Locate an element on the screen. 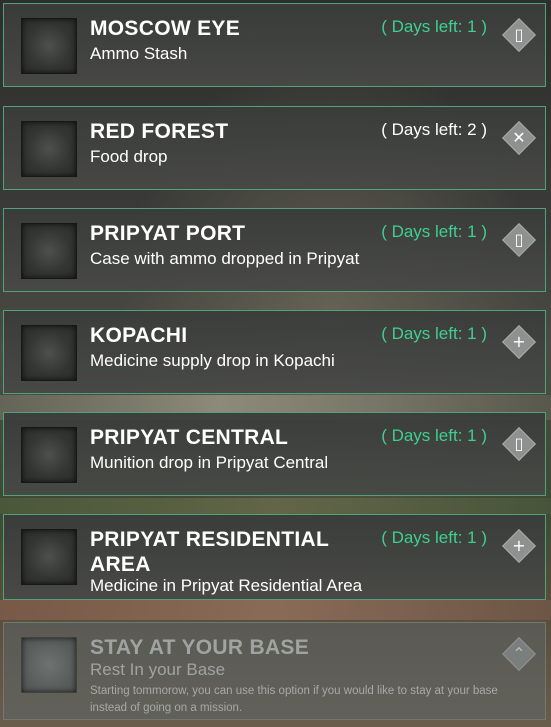  mission-title: PRIPYAT PORT is located at coordinates (168, 233).